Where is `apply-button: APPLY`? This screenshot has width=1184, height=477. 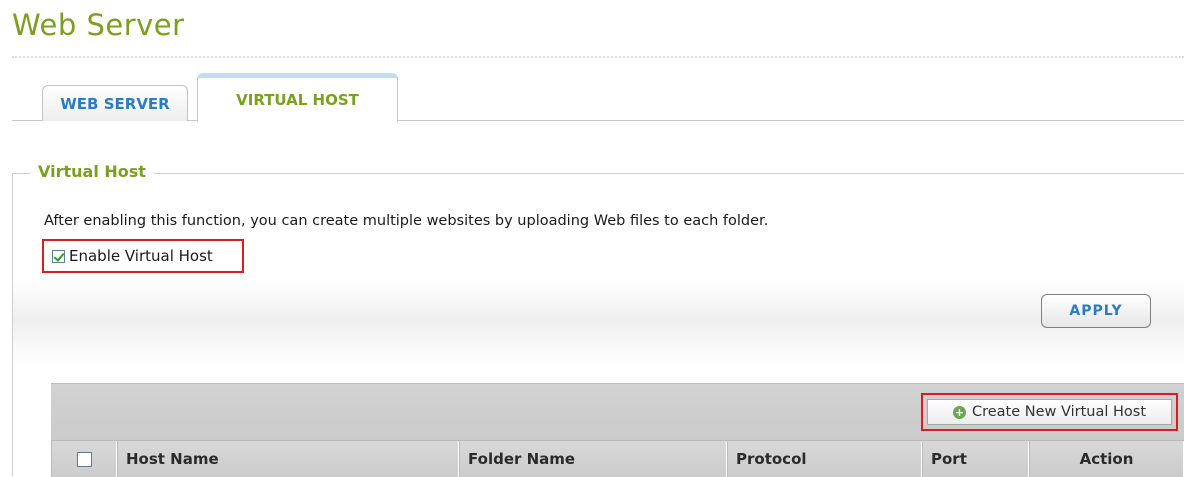 apply-button: APPLY is located at coordinates (1096, 311).